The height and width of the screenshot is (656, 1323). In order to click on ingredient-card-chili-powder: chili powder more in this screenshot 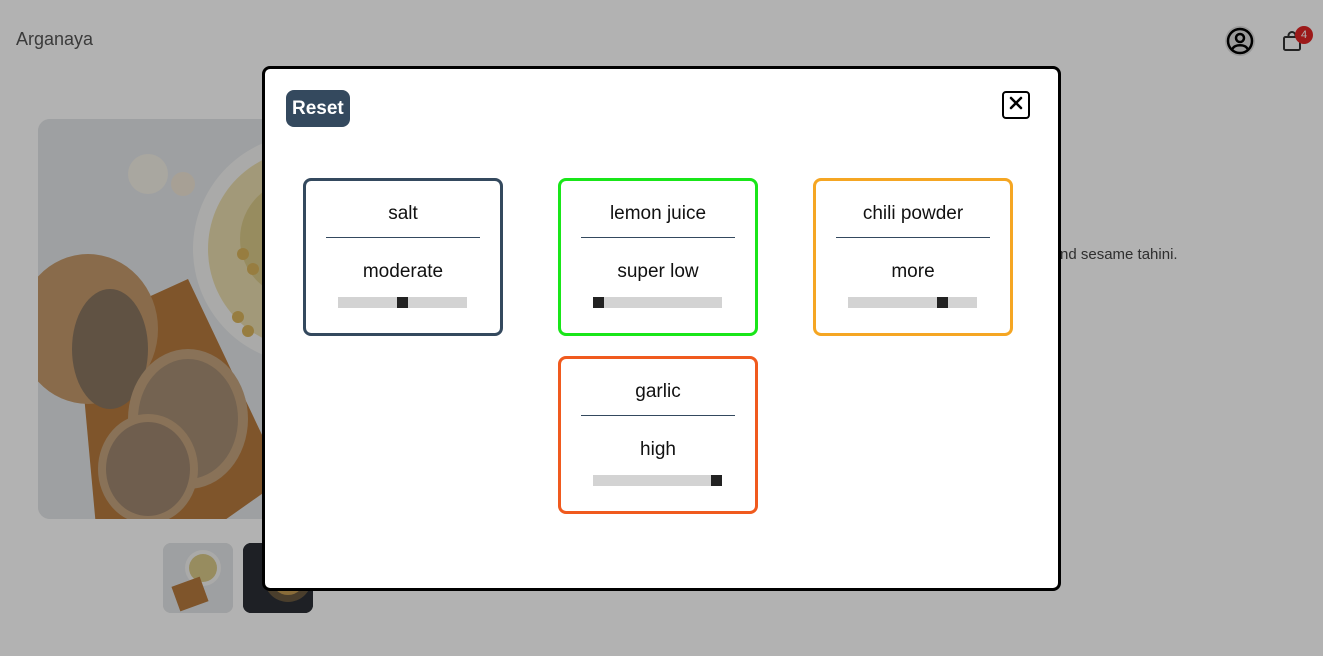, I will do `click(913, 257)`.